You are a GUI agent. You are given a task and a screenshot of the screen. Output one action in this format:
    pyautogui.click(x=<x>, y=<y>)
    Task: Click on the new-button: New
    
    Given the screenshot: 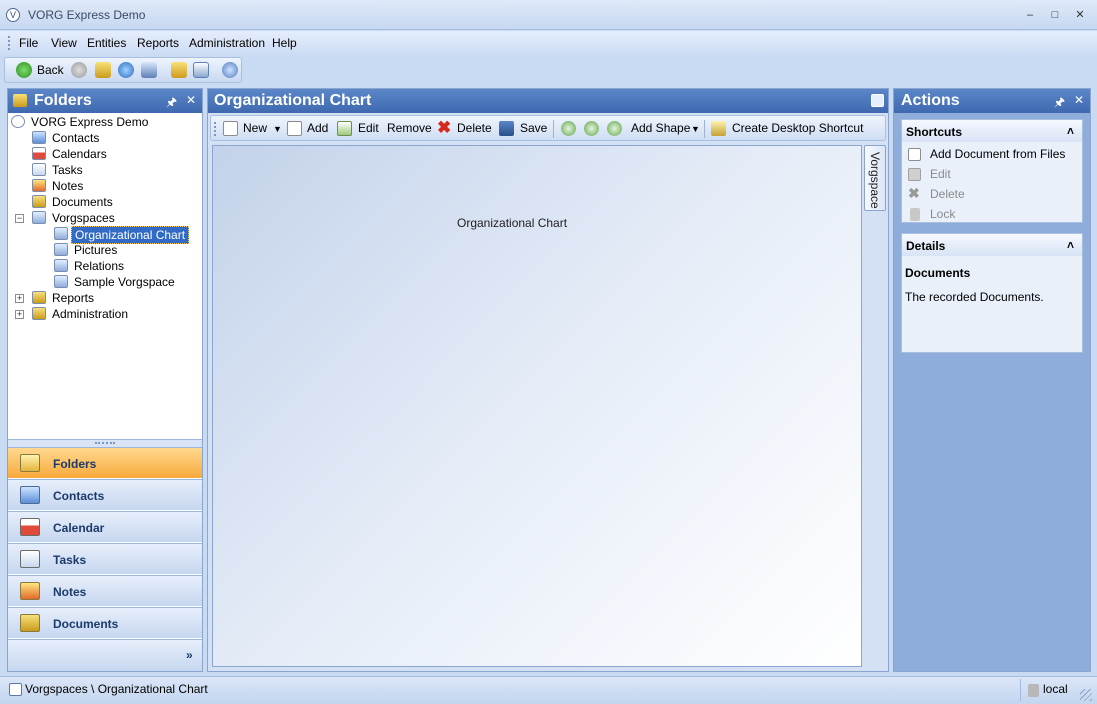 What is the action you would take?
    pyautogui.click(x=255, y=128)
    